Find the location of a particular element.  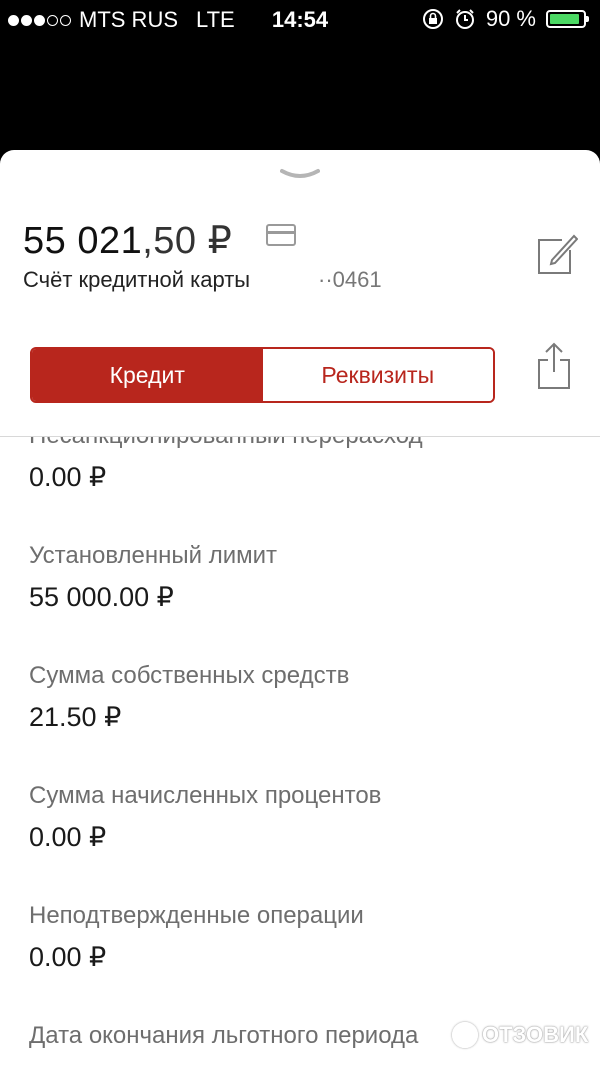

share-icon is located at coordinates (554, 366).